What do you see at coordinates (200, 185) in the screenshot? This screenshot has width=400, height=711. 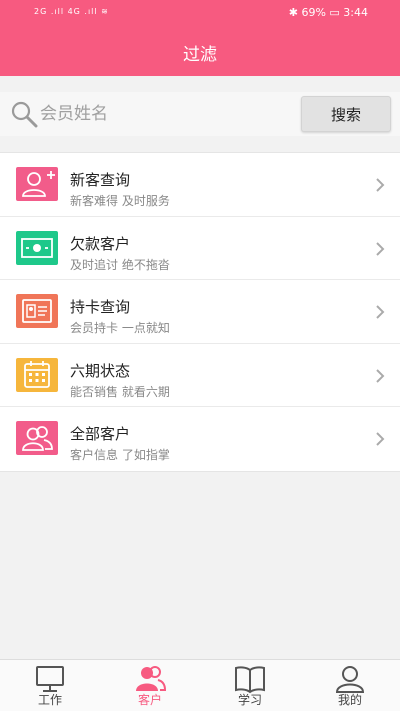 I see `menu-item-new-customers: 新客查询 新客难得 及时服务` at bounding box center [200, 185].